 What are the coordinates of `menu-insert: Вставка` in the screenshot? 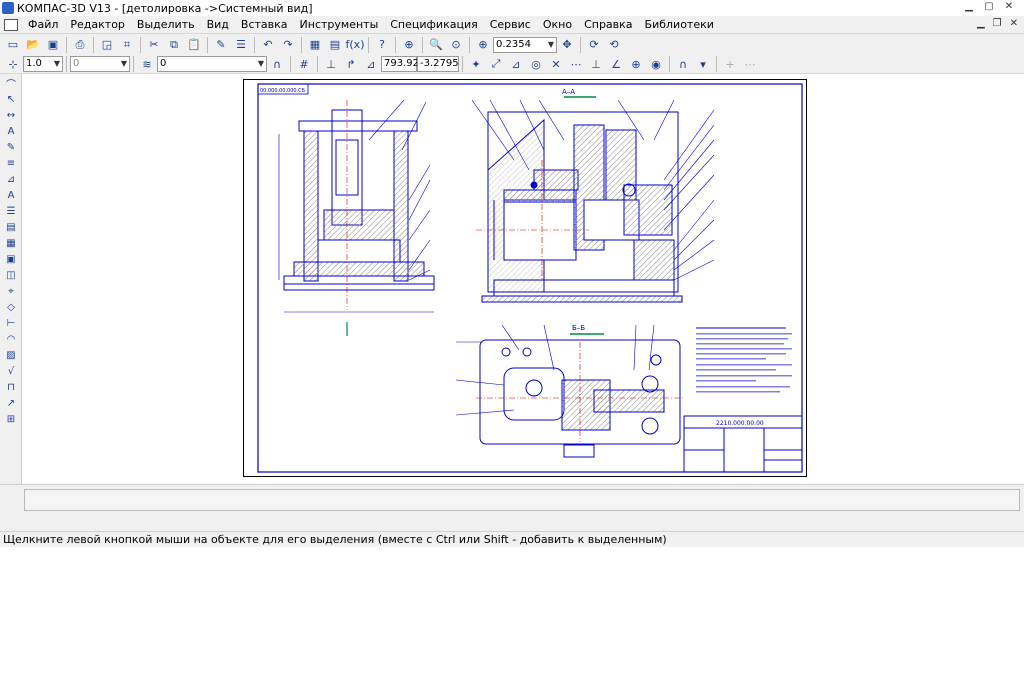 It's located at (264, 25).